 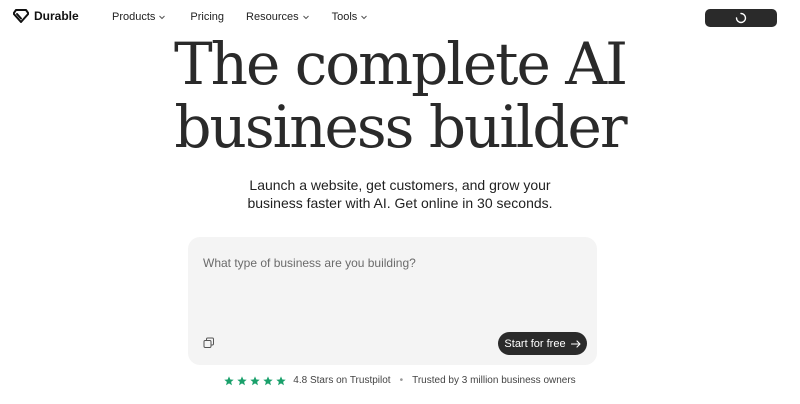 I want to click on nav-pricing: Pricing, so click(x=207, y=17).